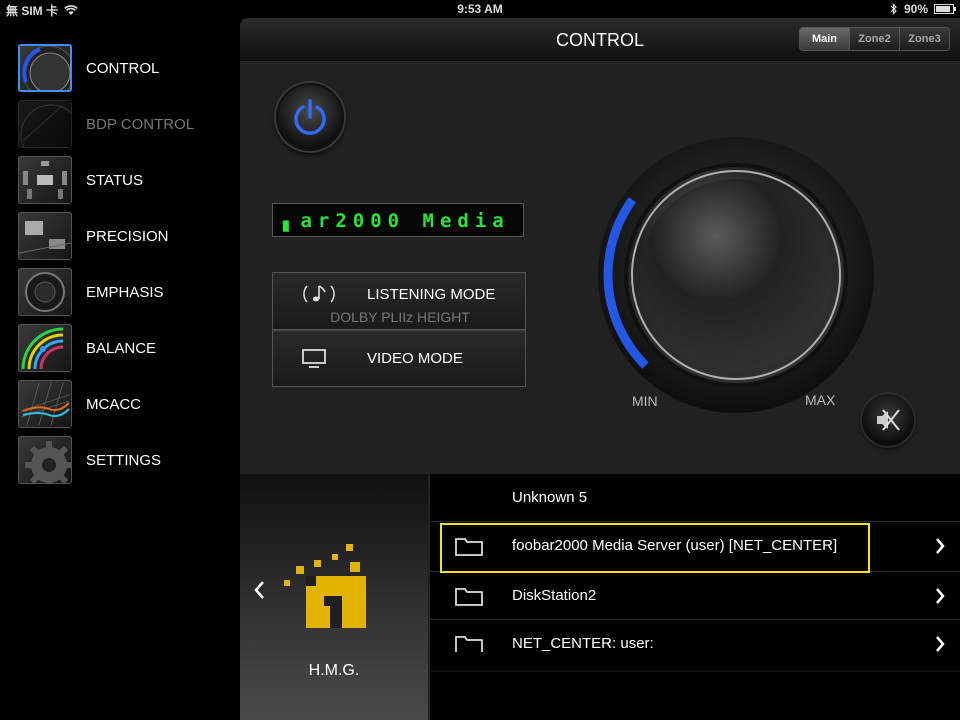 This screenshot has width=960, height=720. I want to click on power-icon, so click(310, 117).